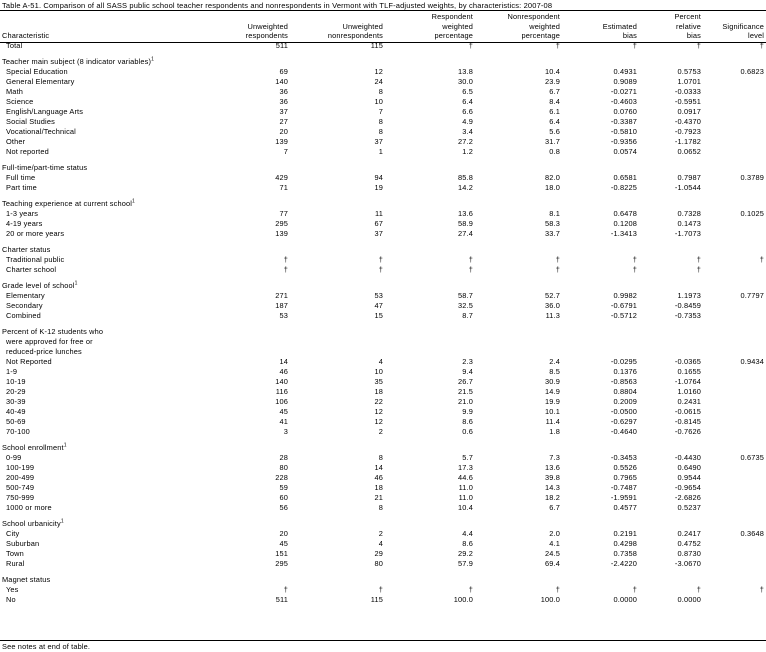 The image size is (766, 652). What do you see at coordinates (49, 341) in the screenshot?
I see `section-heading-label: were approved for free or` at bounding box center [49, 341].